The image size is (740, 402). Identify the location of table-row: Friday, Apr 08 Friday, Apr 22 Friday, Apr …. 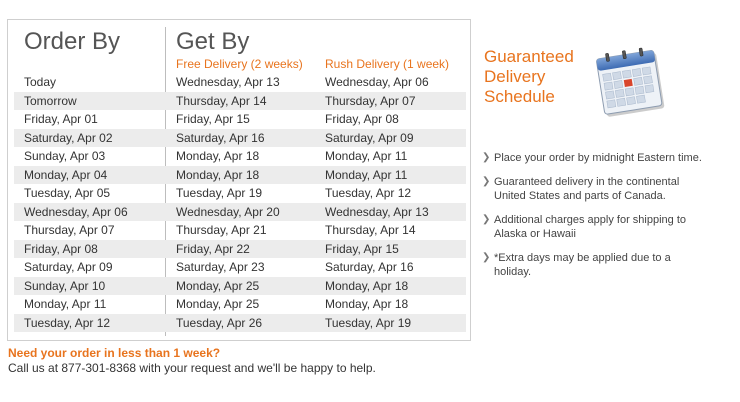
(240, 248).